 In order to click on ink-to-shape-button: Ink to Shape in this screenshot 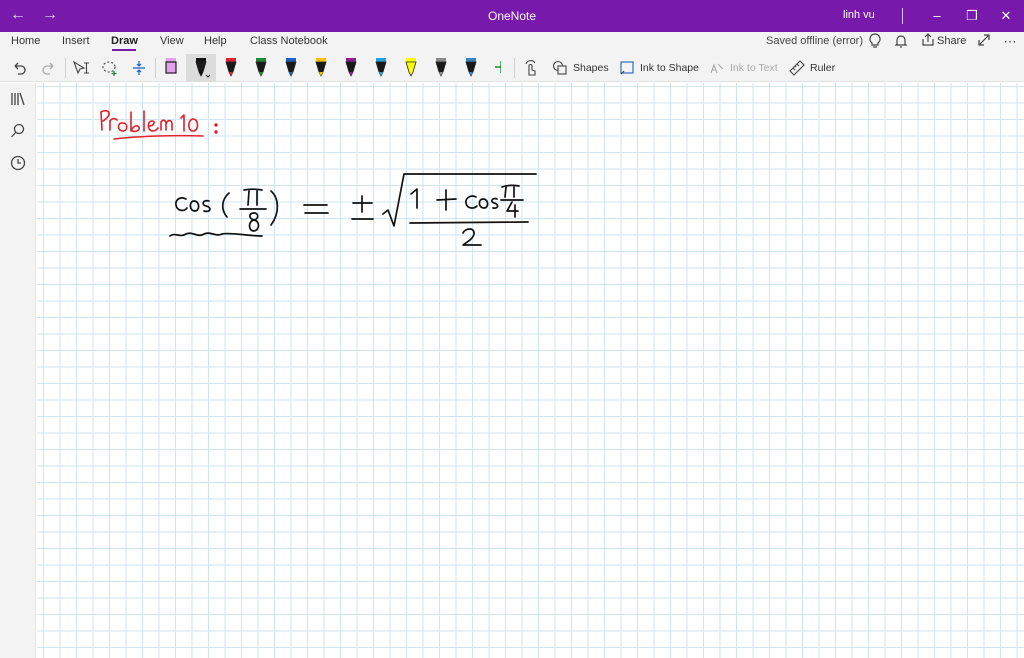, I will do `click(659, 68)`.